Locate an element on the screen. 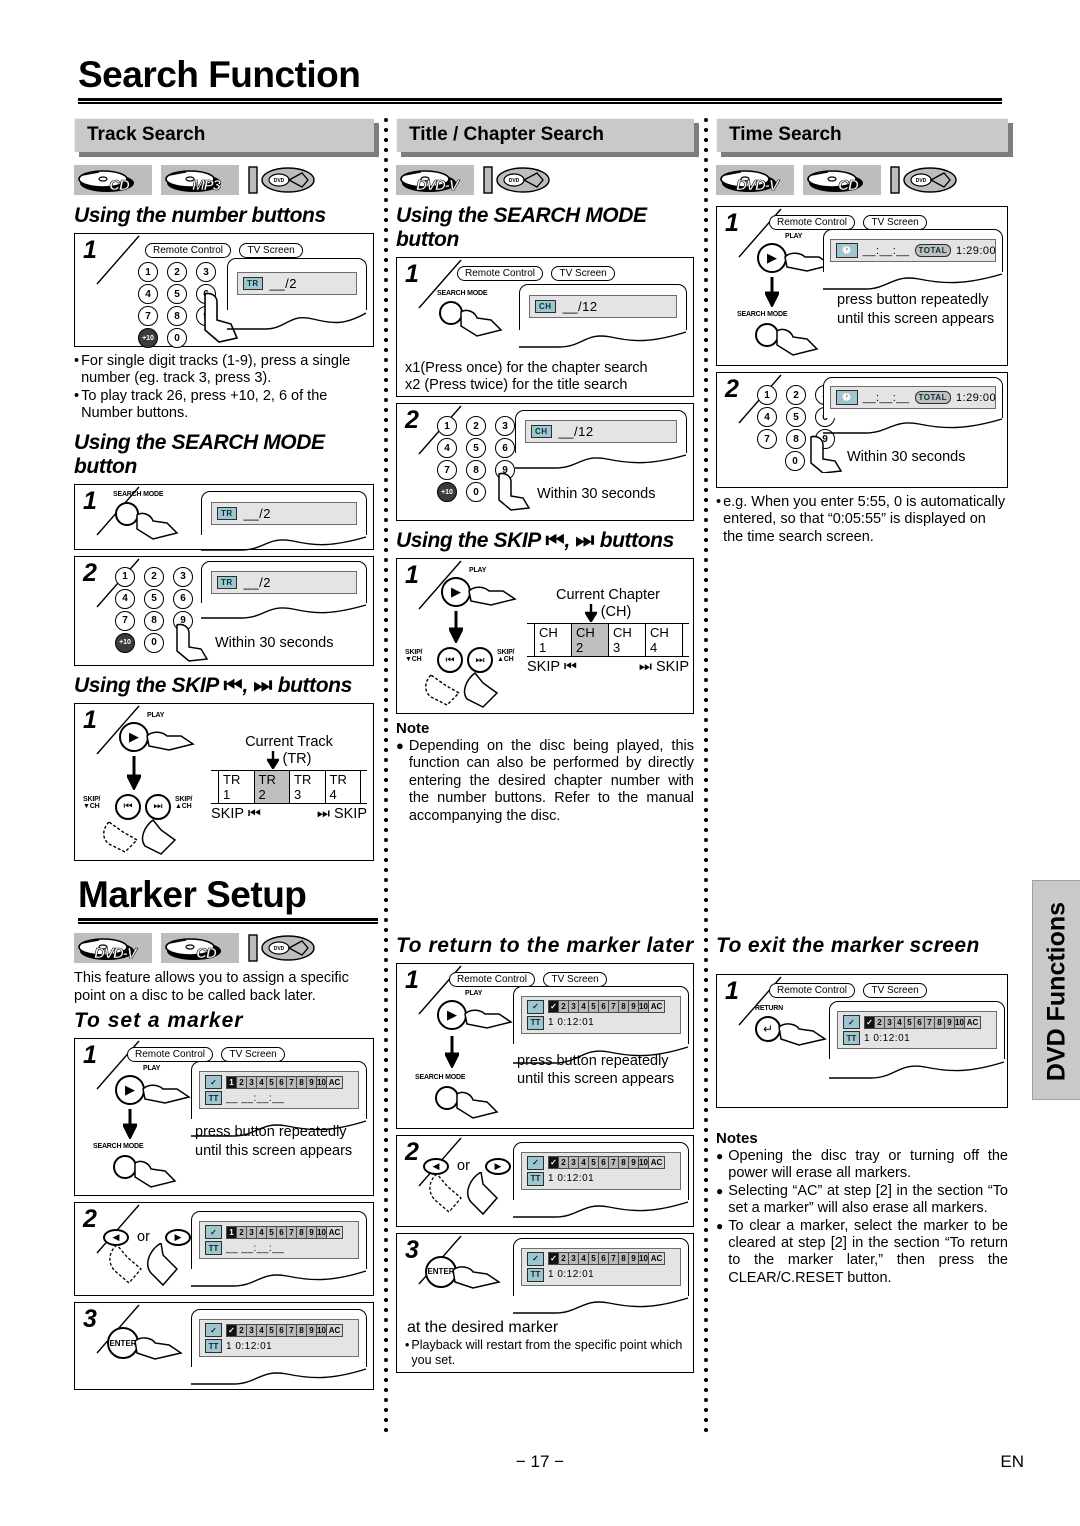  svg-text: DVD is located at coordinates (921, 181).